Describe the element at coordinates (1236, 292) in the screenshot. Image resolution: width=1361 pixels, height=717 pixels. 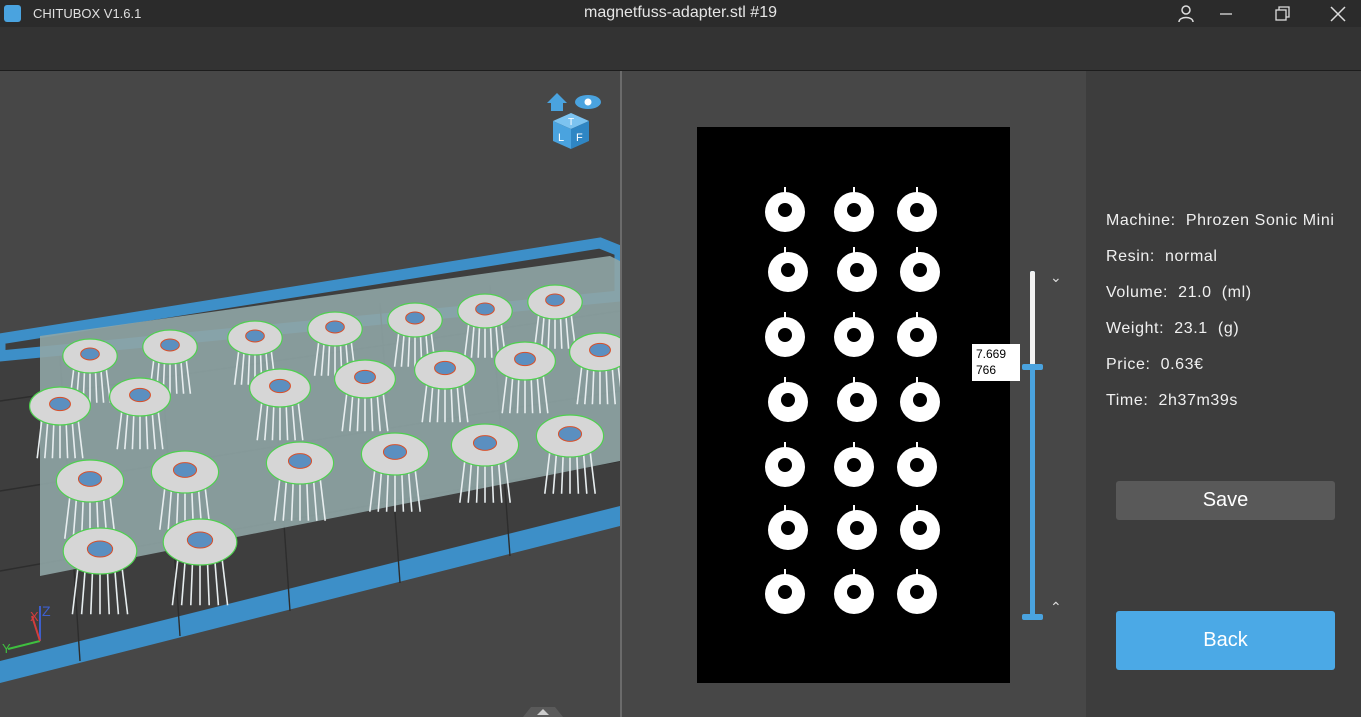
I see `volume-unit: (ml)` at that location.